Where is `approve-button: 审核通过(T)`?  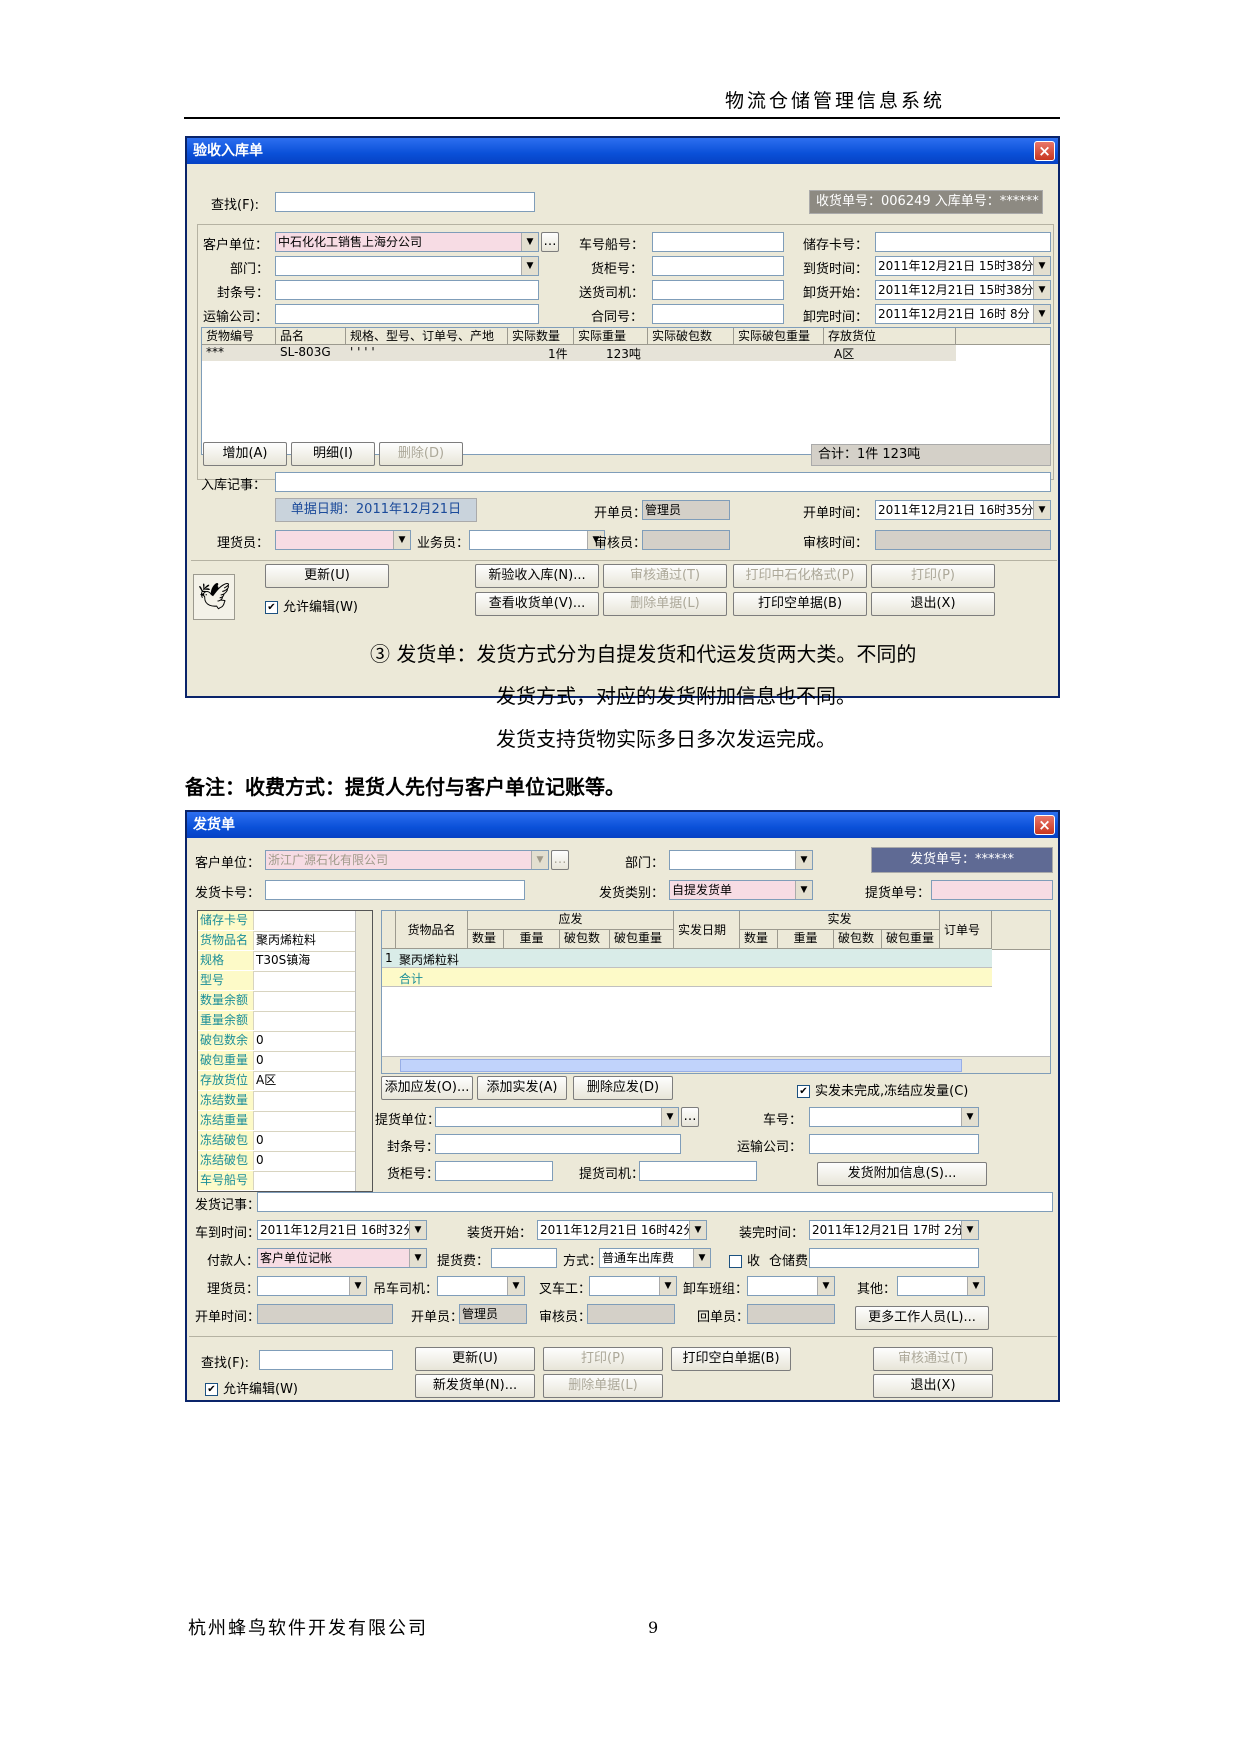
approve-button: 审核通过(T) is located at coordinates (665, 576).